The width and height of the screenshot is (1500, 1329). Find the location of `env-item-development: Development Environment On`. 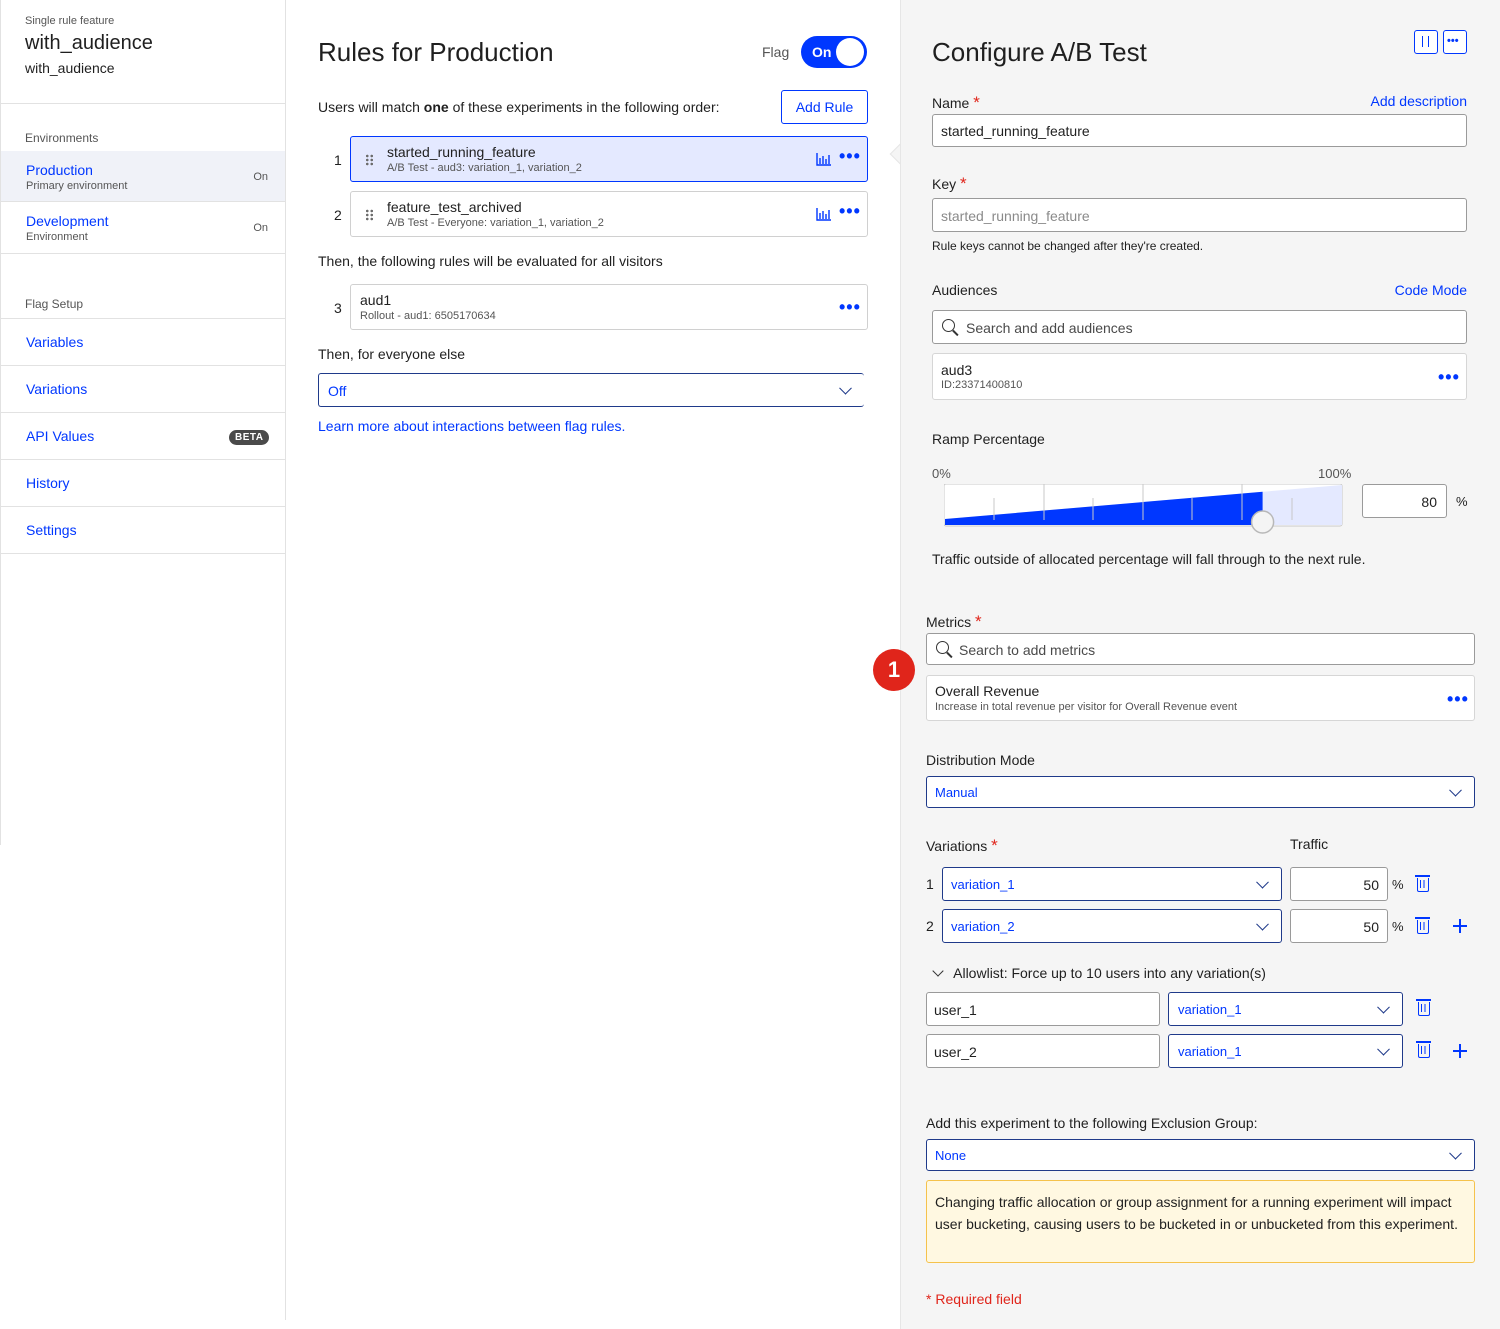

env-item-development: Development Environment On is located at coordinates (143, 228).